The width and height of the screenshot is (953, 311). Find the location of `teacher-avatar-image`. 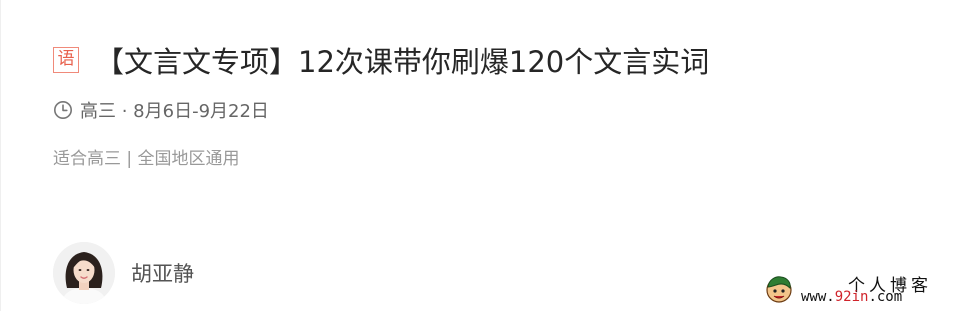

teacher-avatar-image is located at coordinates (84, 273).